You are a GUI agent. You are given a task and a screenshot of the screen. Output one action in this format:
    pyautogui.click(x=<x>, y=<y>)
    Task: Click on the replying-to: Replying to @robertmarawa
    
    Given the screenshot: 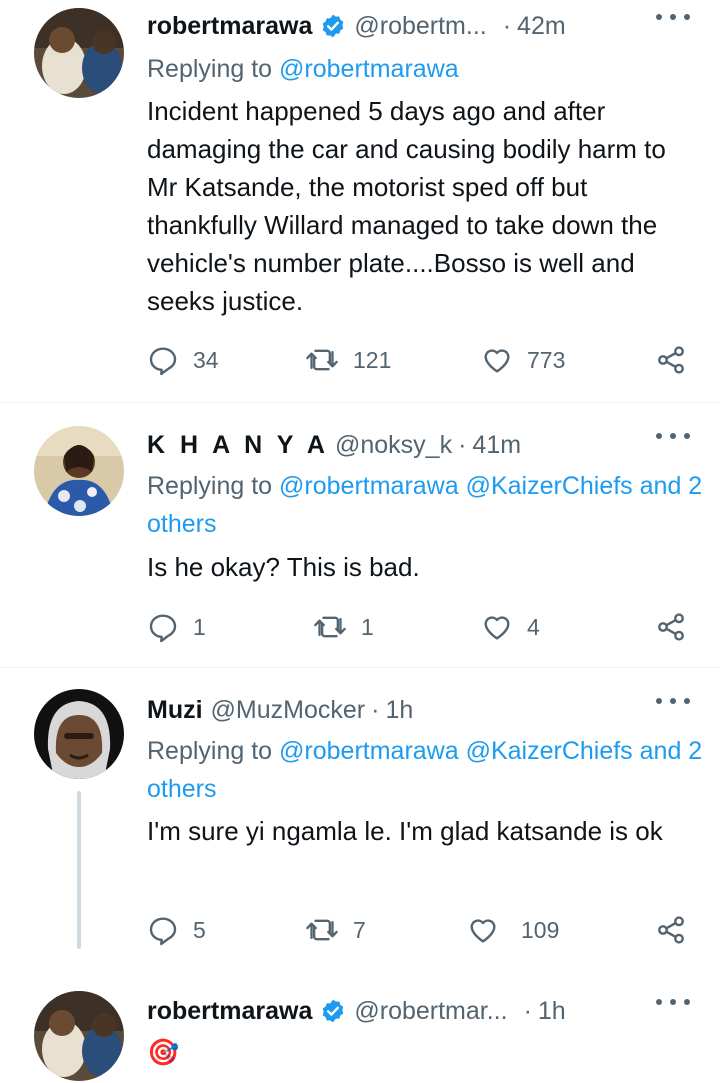 What is the action you would take?
    pyautogui.click(x=427, y=69)
    